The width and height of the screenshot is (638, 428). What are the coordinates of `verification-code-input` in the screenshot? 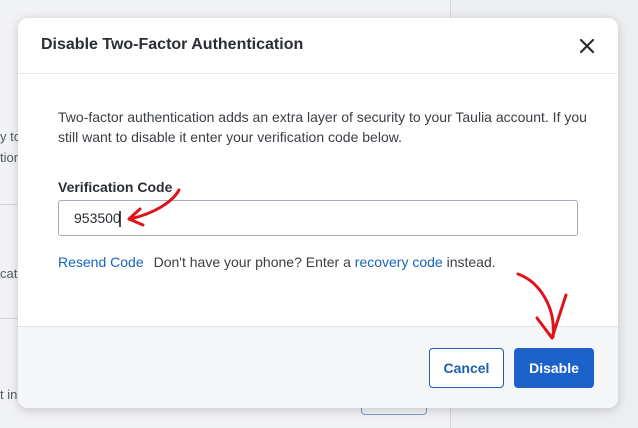 It's located at (318, 218).